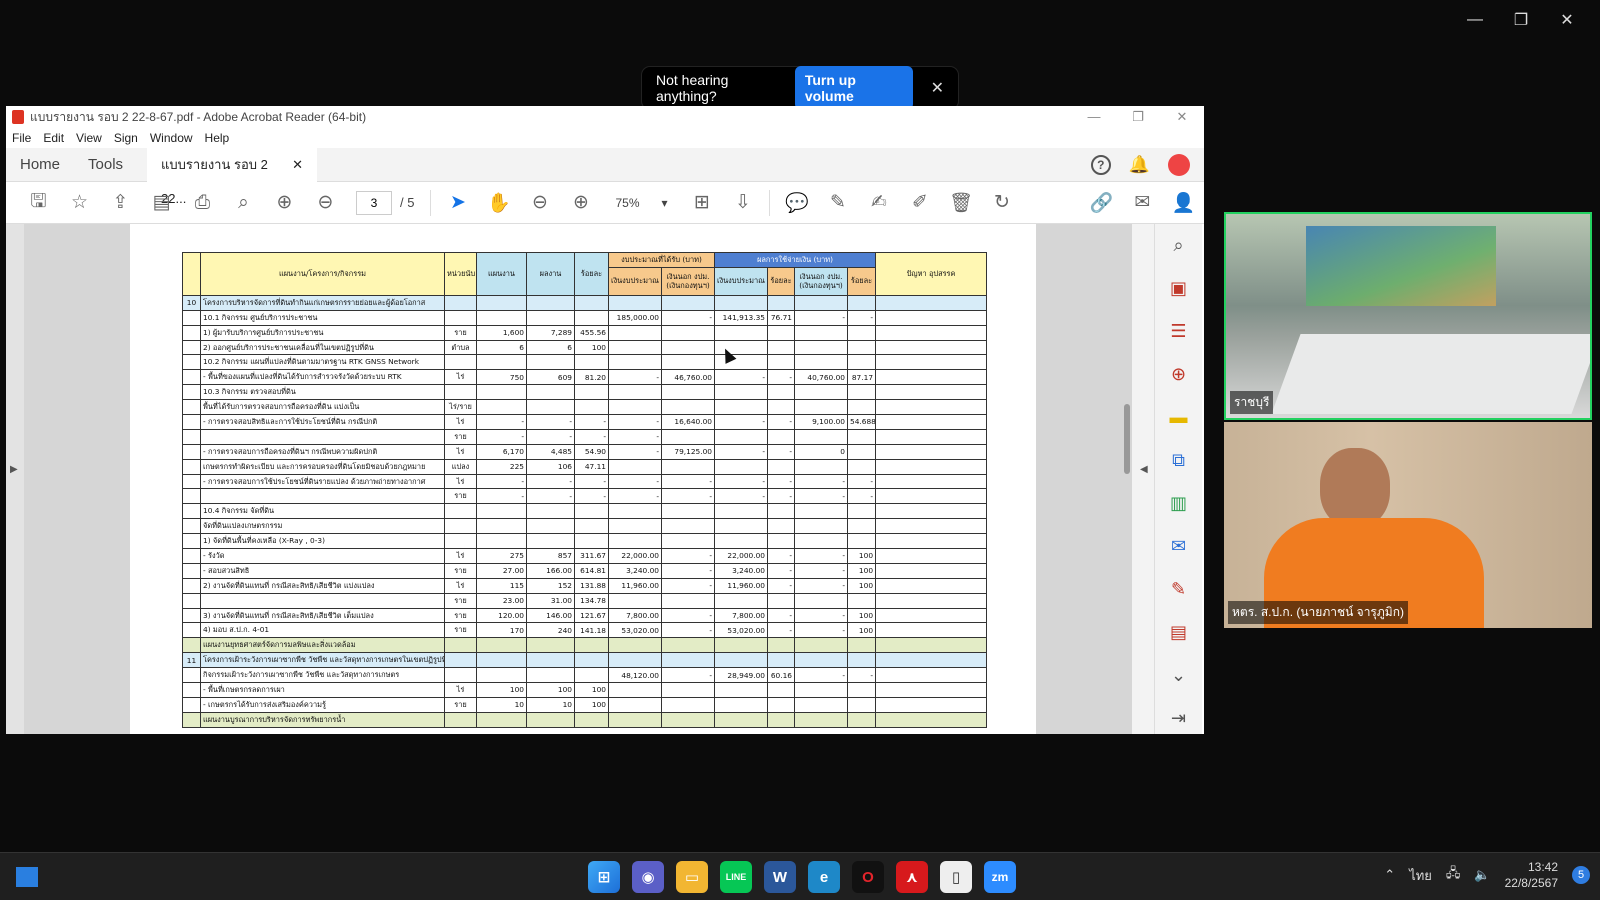 The width and height of the screenshot is (1600, 900). Describe the element at coordinates (837, 203) in the screenshot. I see `highlight-pen-icon: ✎` at that location.